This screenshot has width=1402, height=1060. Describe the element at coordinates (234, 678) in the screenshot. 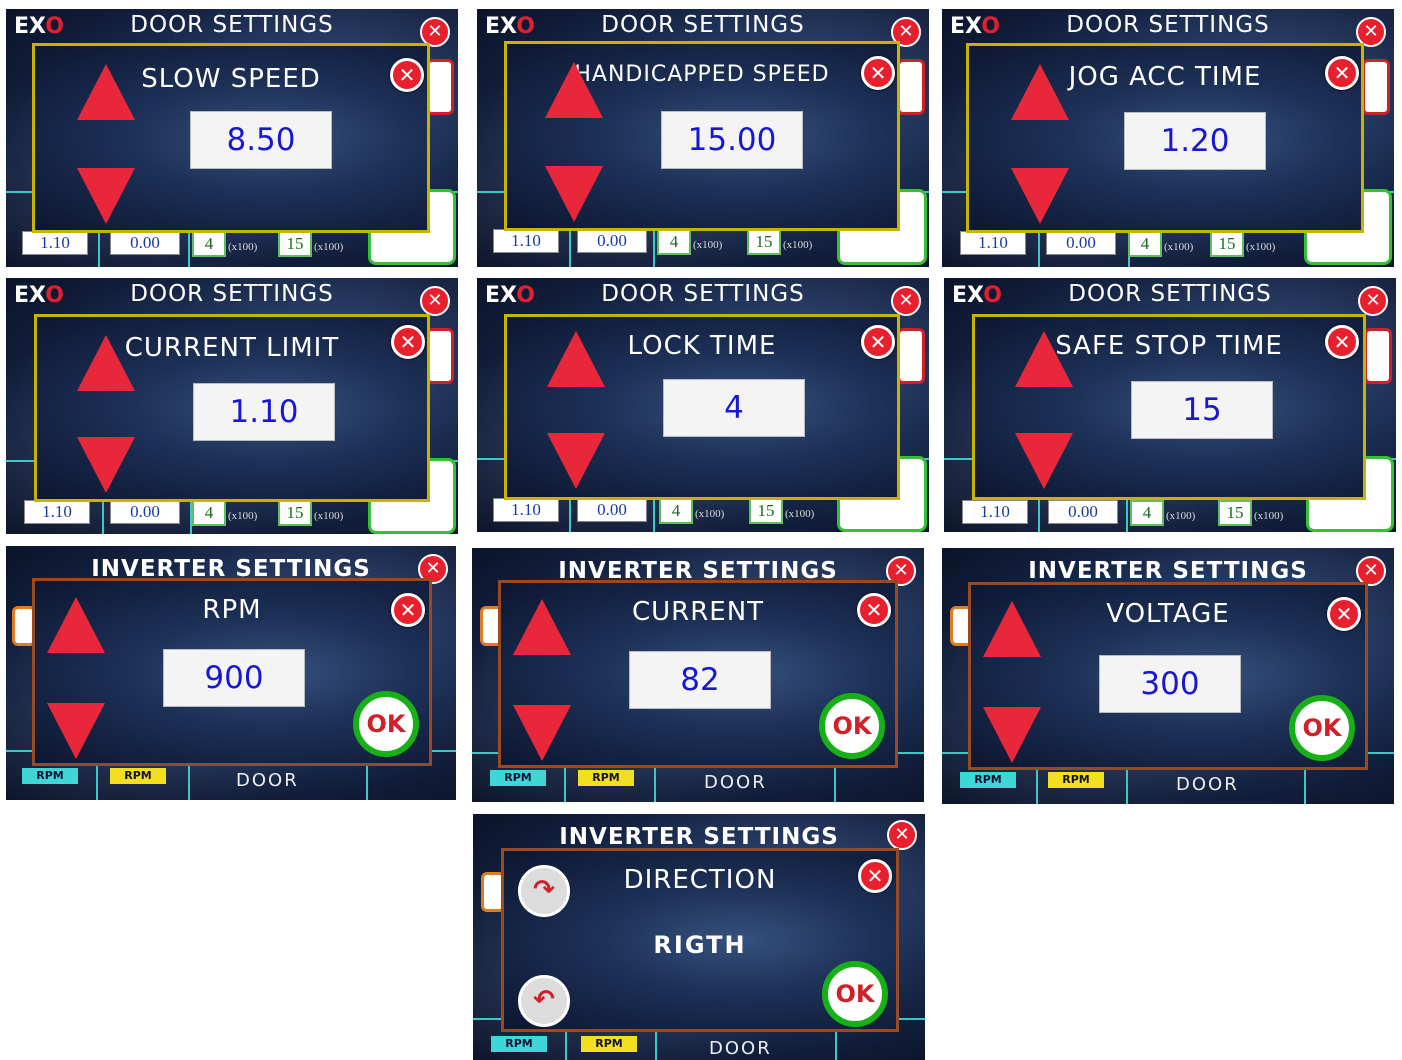

I see `value-display: 900` at that location.